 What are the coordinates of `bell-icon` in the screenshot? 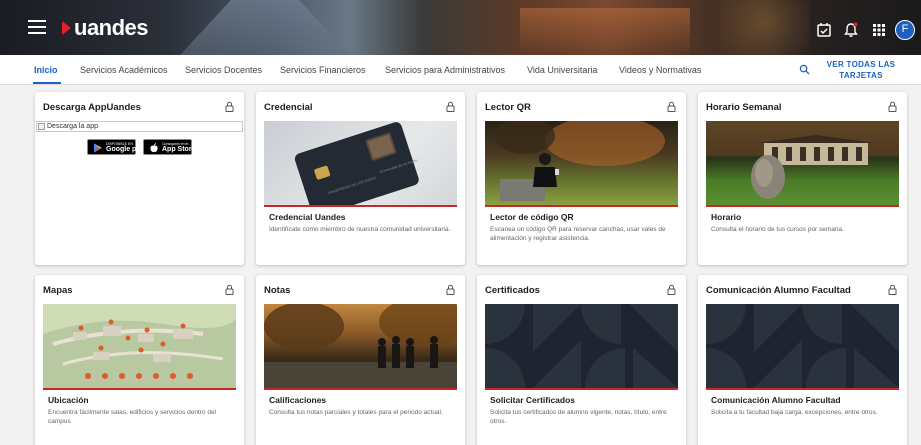 It's located at (851, 30).